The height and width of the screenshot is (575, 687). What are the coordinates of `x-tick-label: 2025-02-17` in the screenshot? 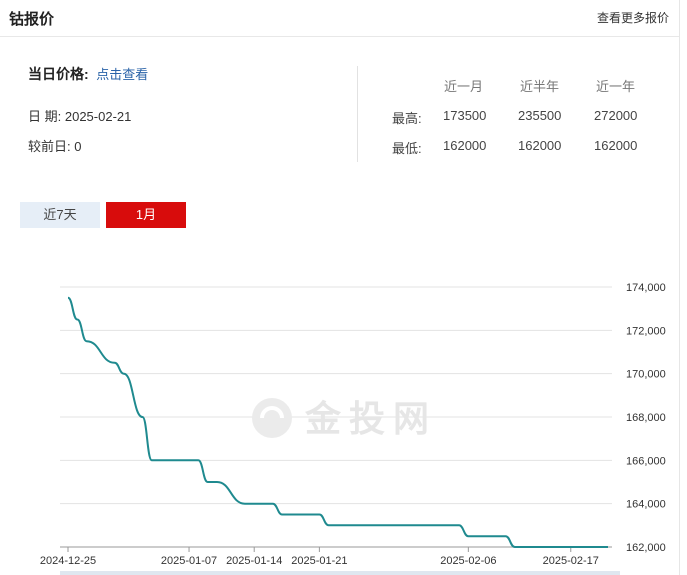 It's located at (571, 561).